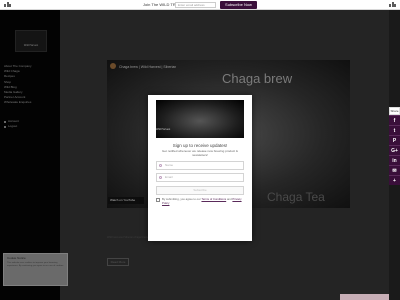  Describe the element at coordinates (394, 170) in the screenshot. I see `email-icon: ✉` at that location.